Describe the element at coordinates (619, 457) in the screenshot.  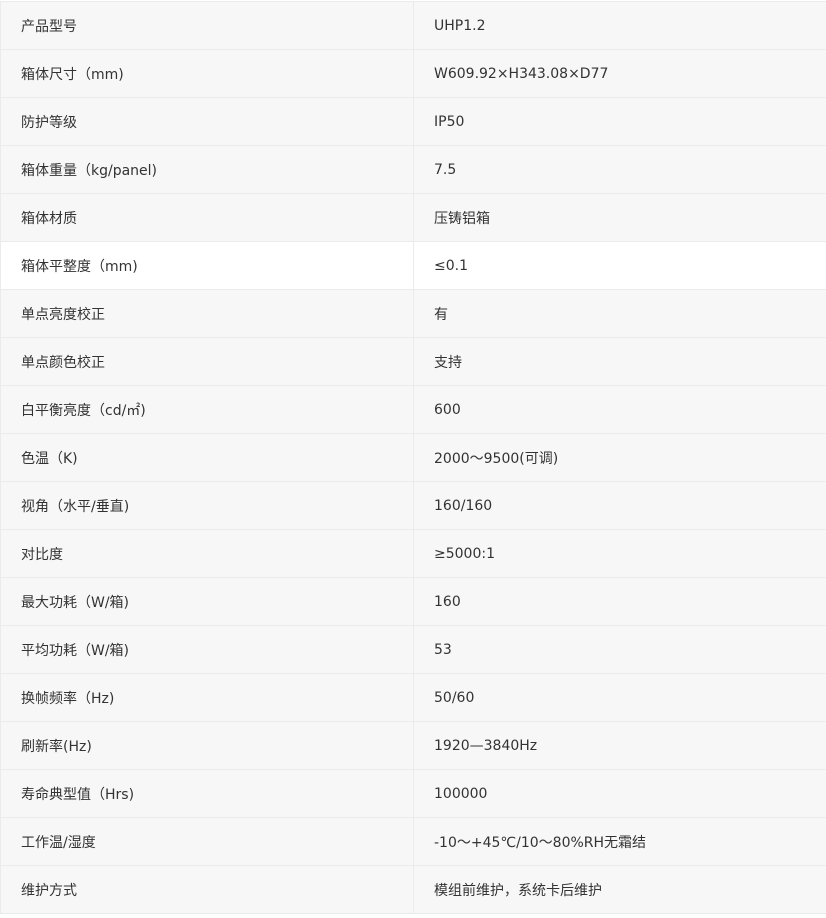
I see `spec-value: 2000～9500(可调)` at that location.